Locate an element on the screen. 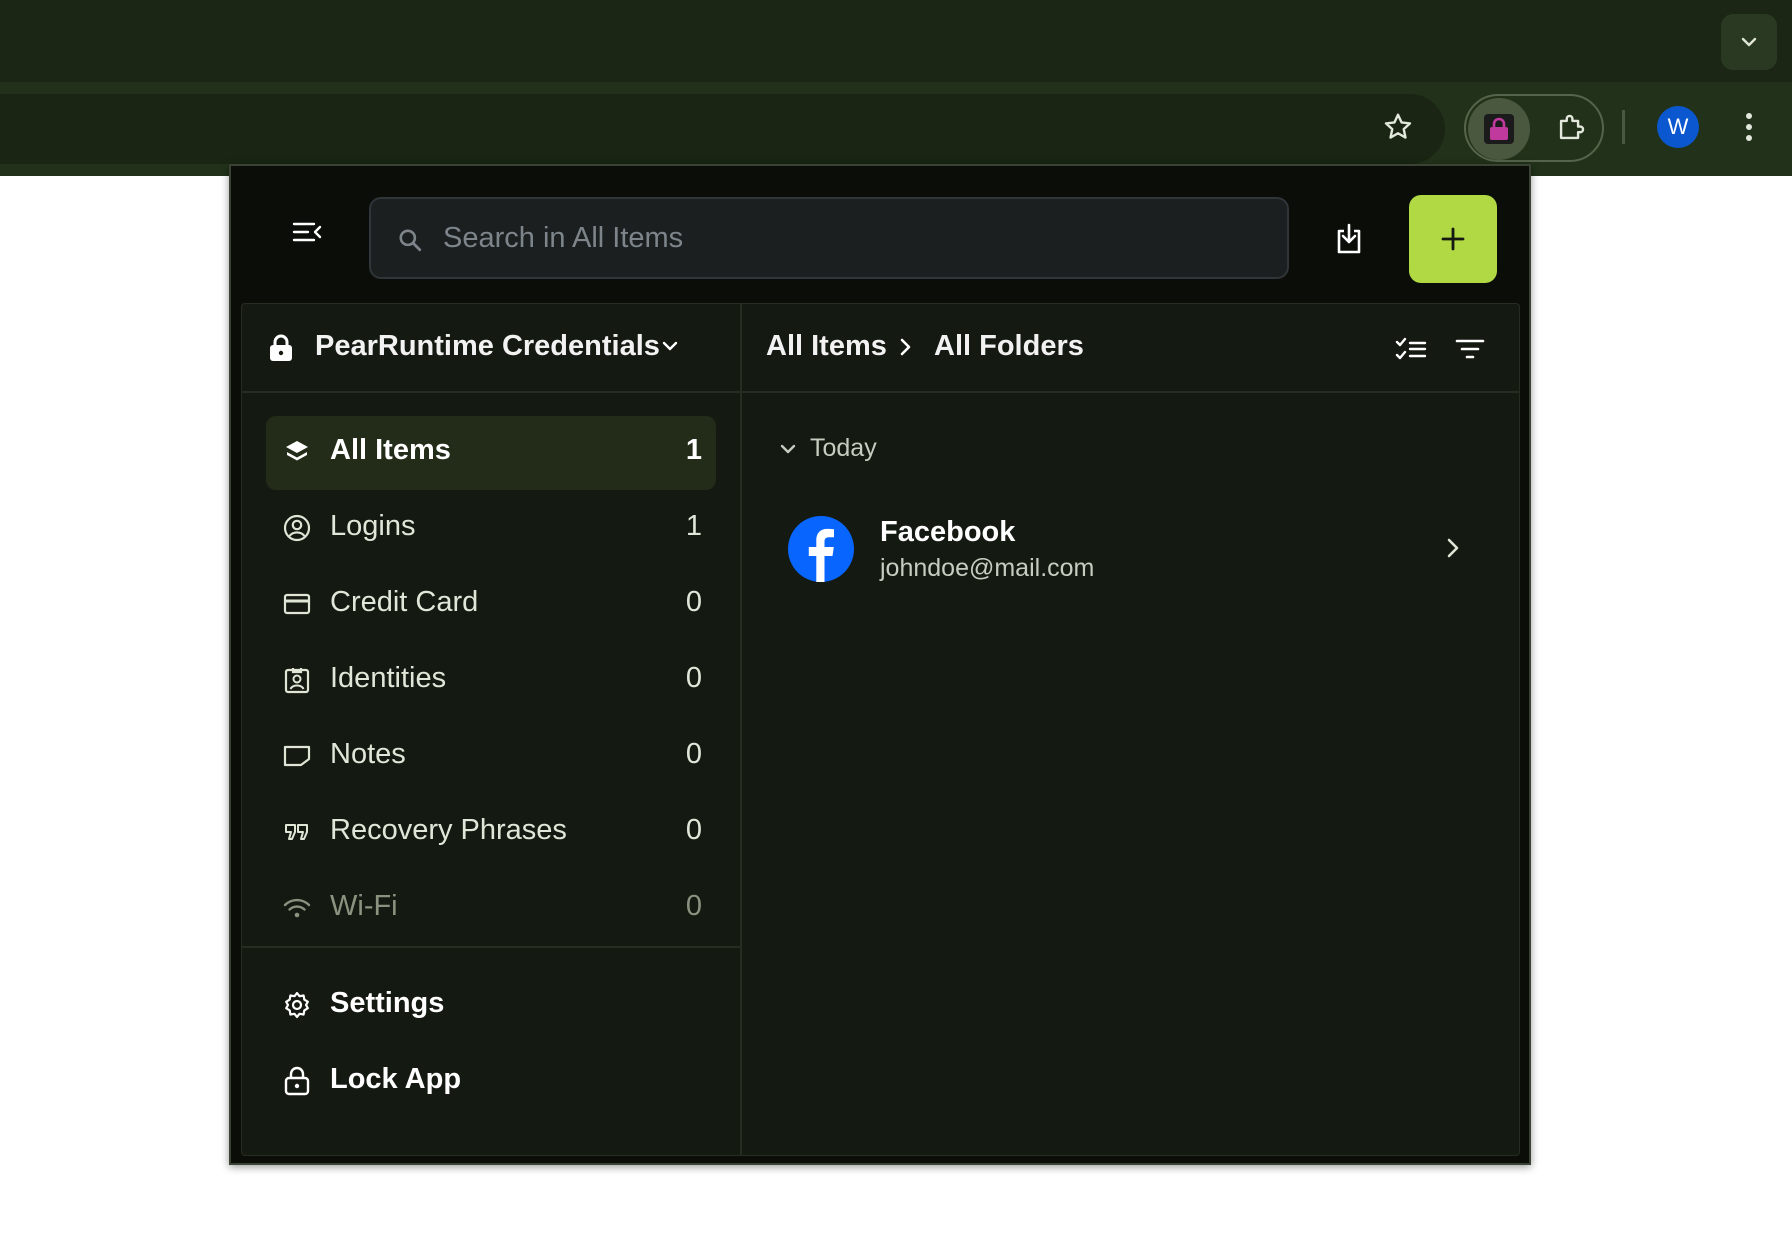  plus-icon is located at coordinates (1453, 239).